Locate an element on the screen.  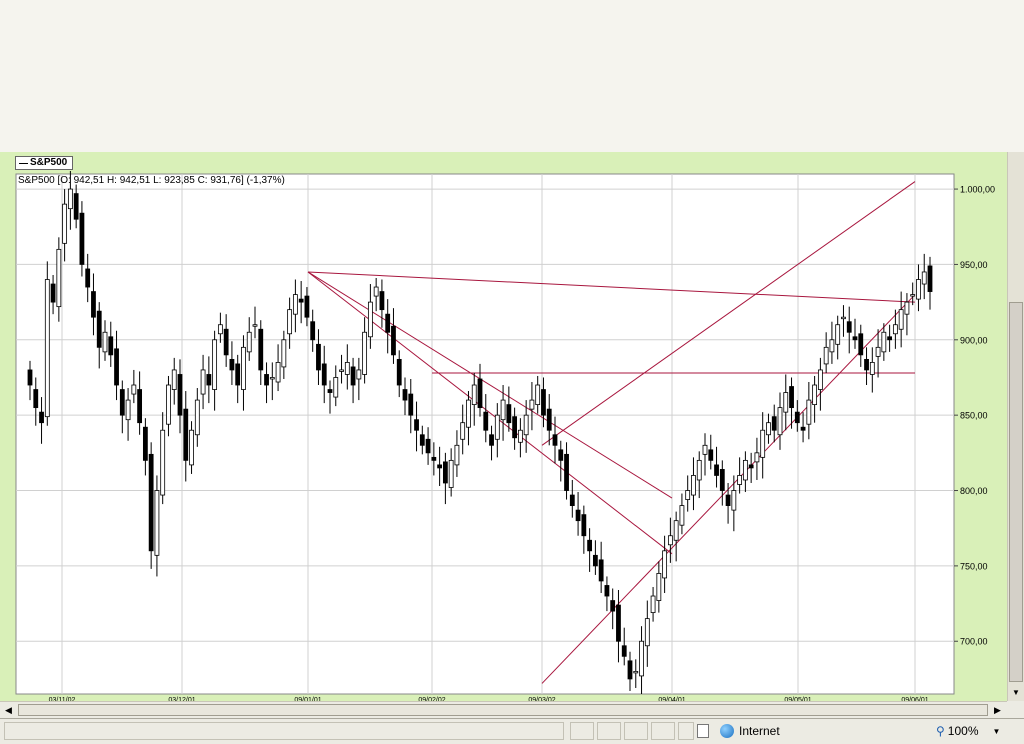
status-panel-main is located at coordinates (284, 731).